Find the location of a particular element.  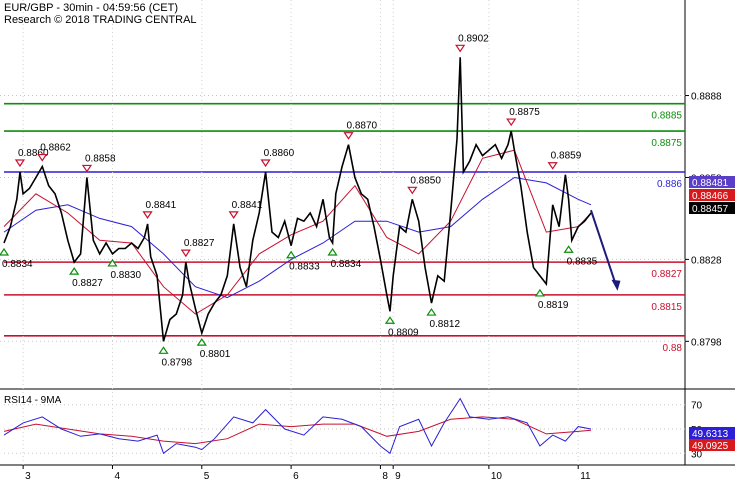

x-tick-label: 4 is located at coordinates (117, 475).